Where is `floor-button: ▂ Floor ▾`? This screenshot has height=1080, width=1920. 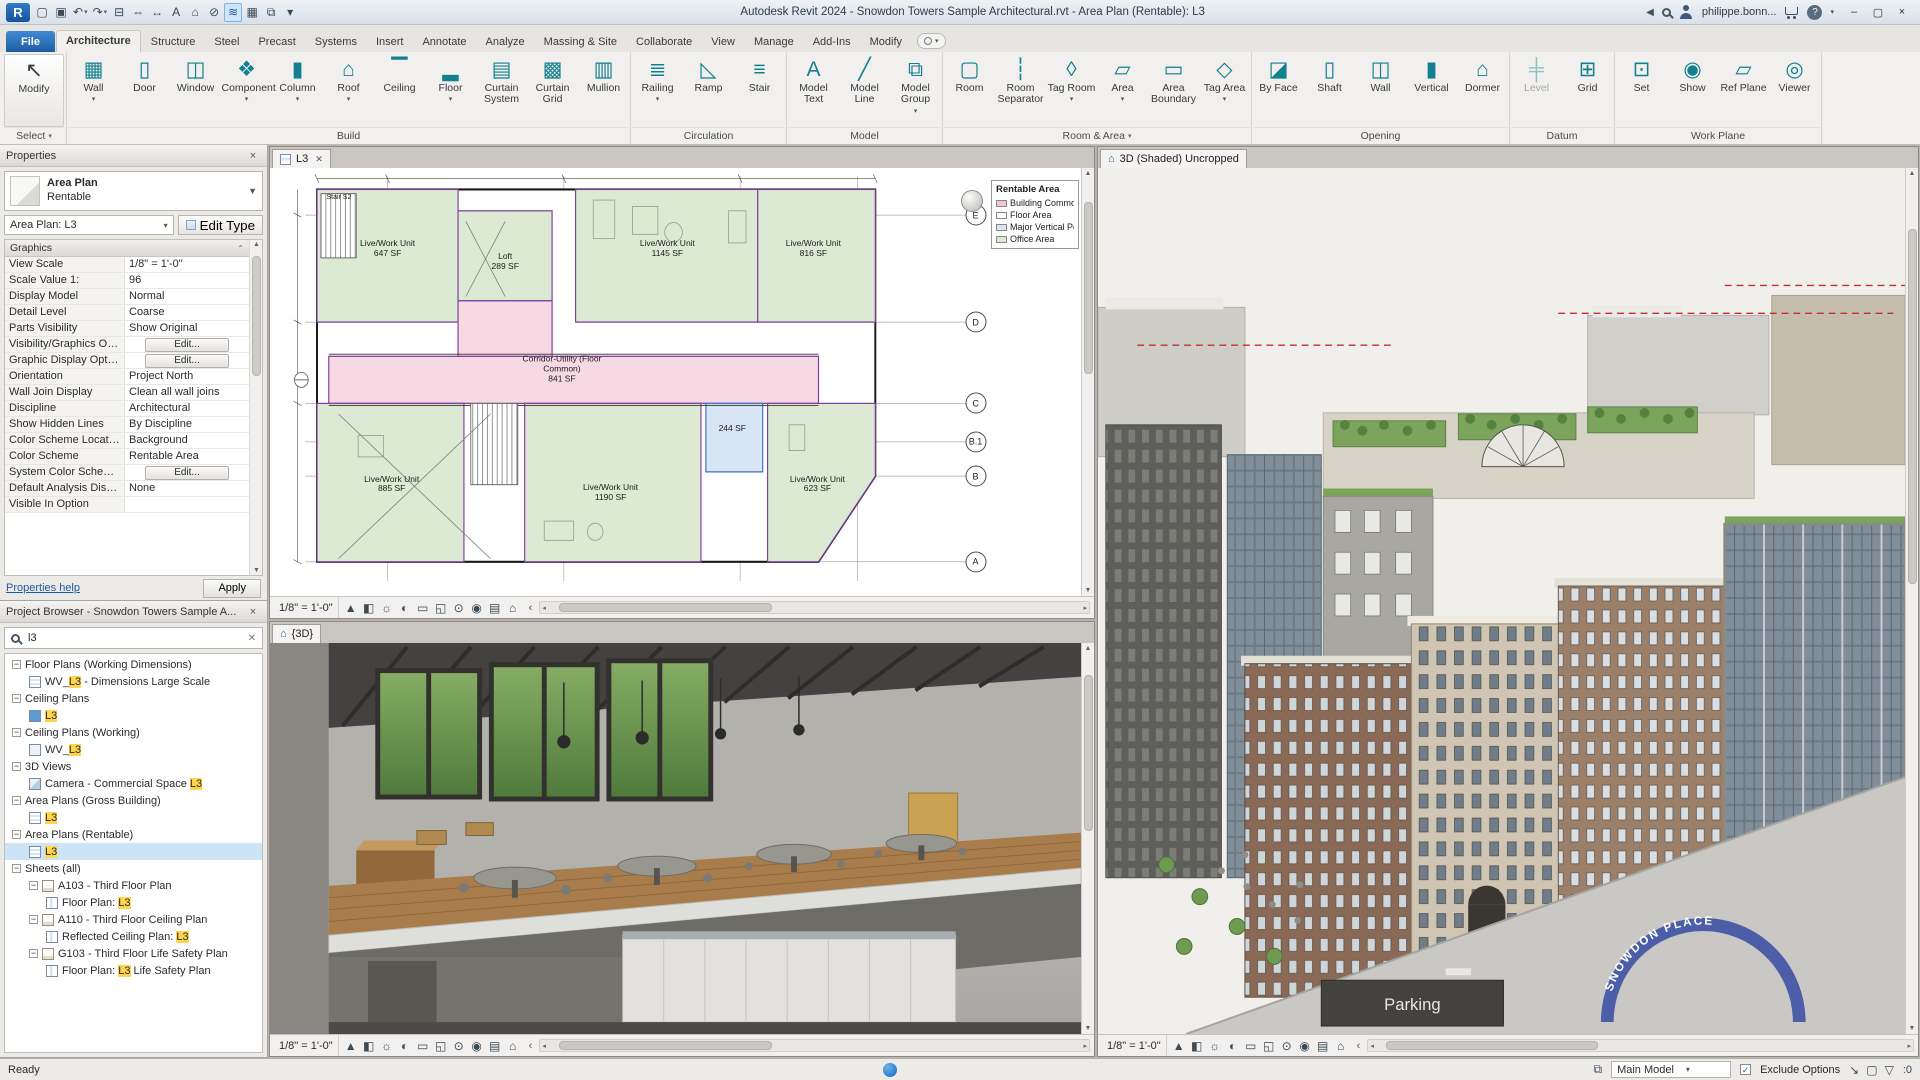 floor-button: ▂ Floor ▾ is located at coordinates (450, 90).